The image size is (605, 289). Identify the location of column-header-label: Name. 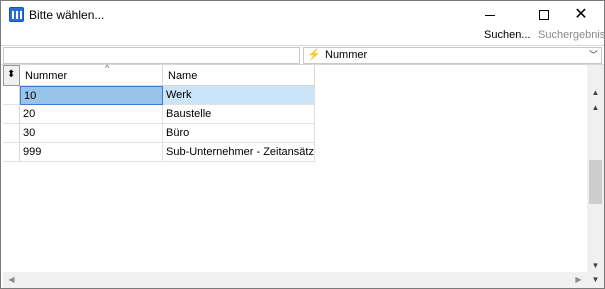
(183, 76).